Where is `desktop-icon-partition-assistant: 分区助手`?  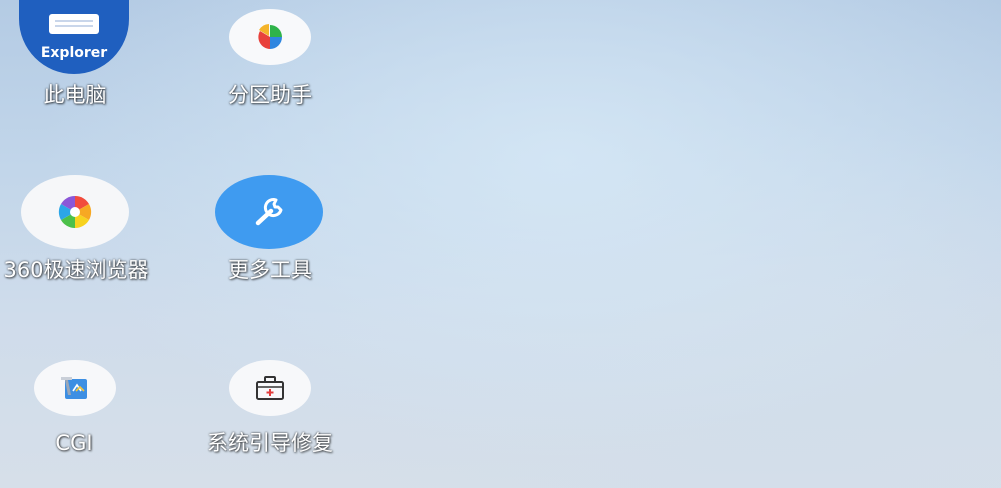
desktop-icon-partition-assistant: 分区助手 is located at coordinates (270, 57).